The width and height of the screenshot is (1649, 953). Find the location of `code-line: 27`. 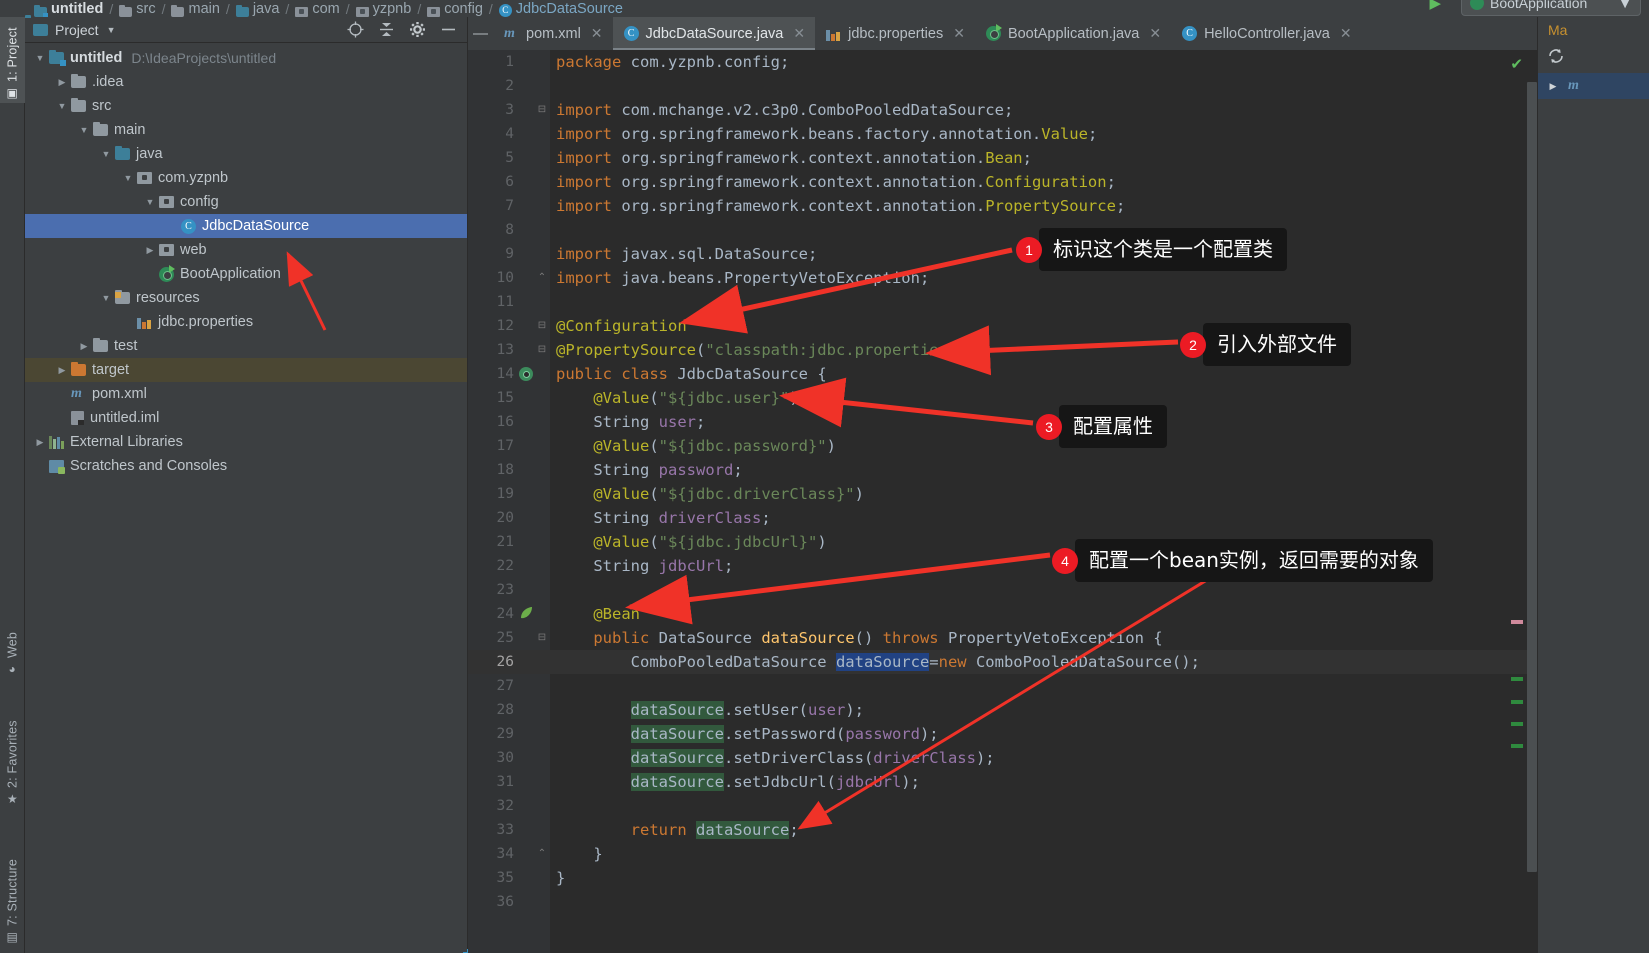

code-line: 27 is located at coordinates (1002, 686).